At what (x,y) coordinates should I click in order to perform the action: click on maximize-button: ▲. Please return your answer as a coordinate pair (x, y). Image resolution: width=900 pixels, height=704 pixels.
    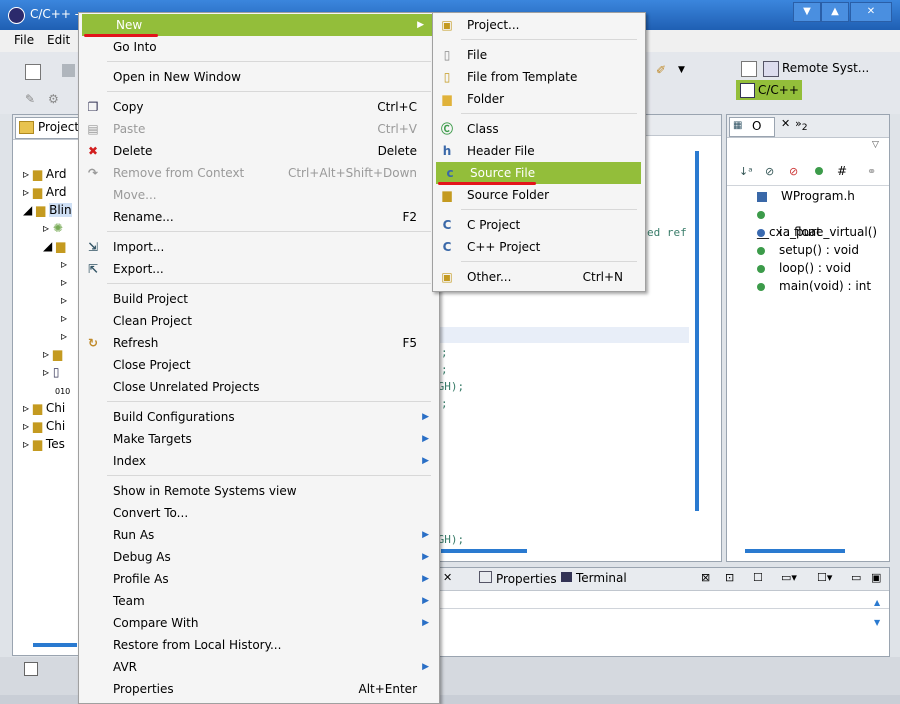
    Looking at the image, I should click on (835, 12).